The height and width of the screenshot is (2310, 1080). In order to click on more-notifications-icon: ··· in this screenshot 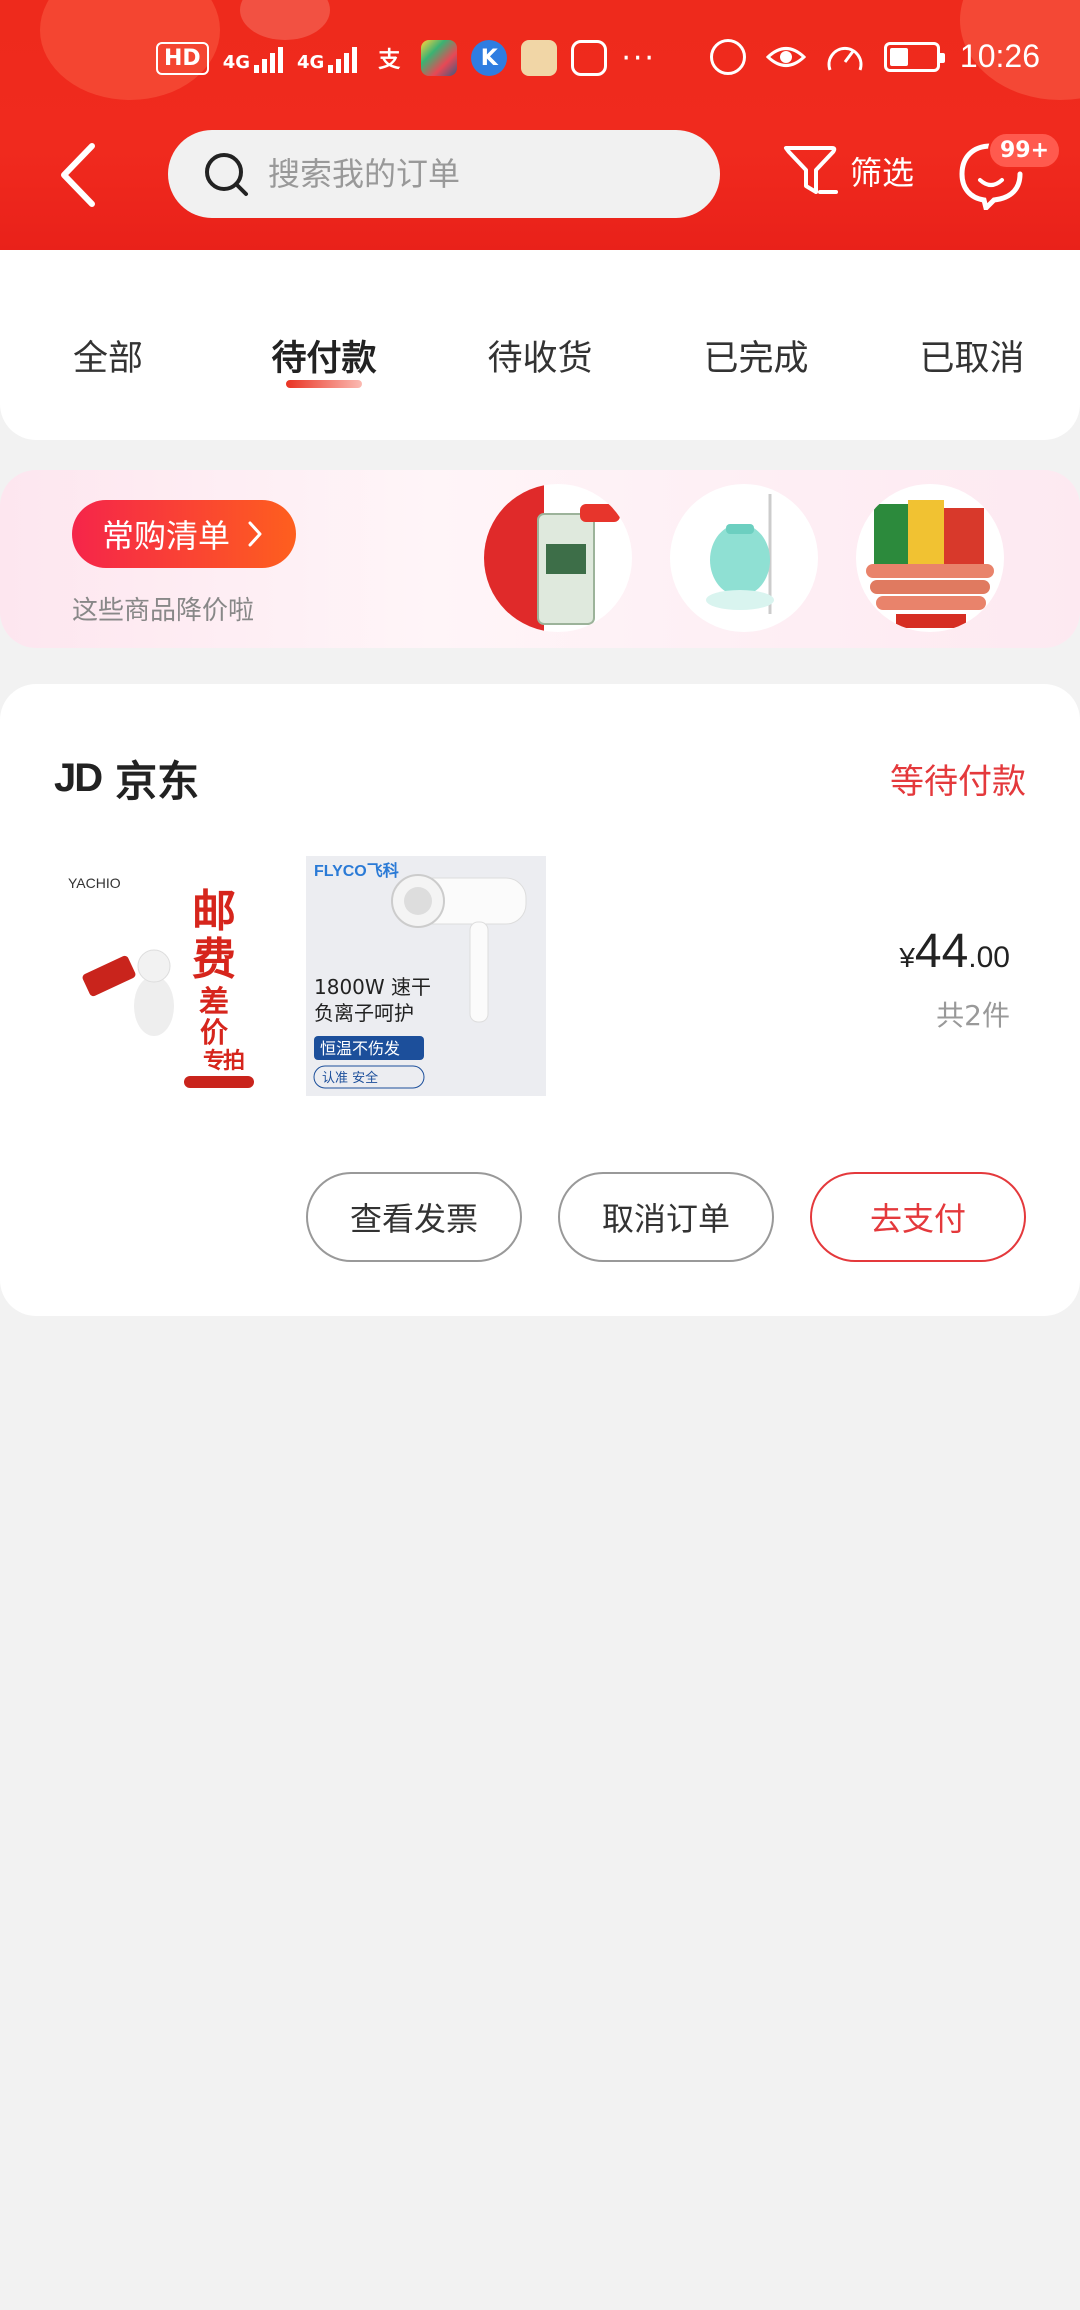, I will do `click(638, 58)`.